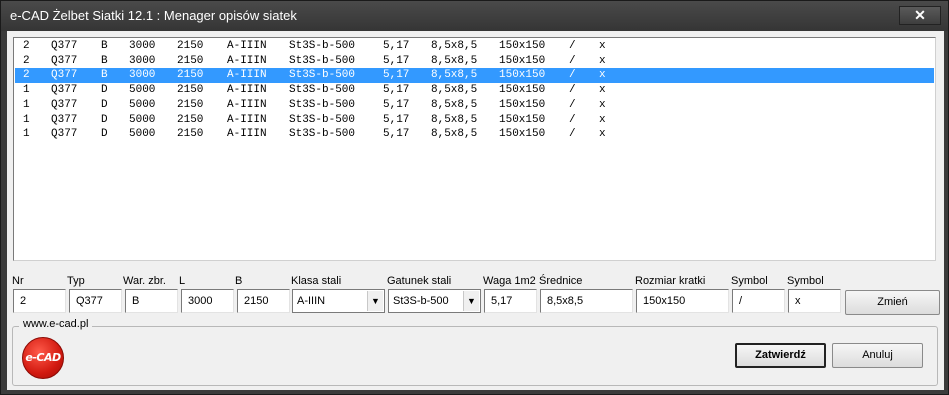  Describe the element at coordinates (421, 301) in the screenshot. I see `gatunek-stali-value: St3S-b-500` at that location.